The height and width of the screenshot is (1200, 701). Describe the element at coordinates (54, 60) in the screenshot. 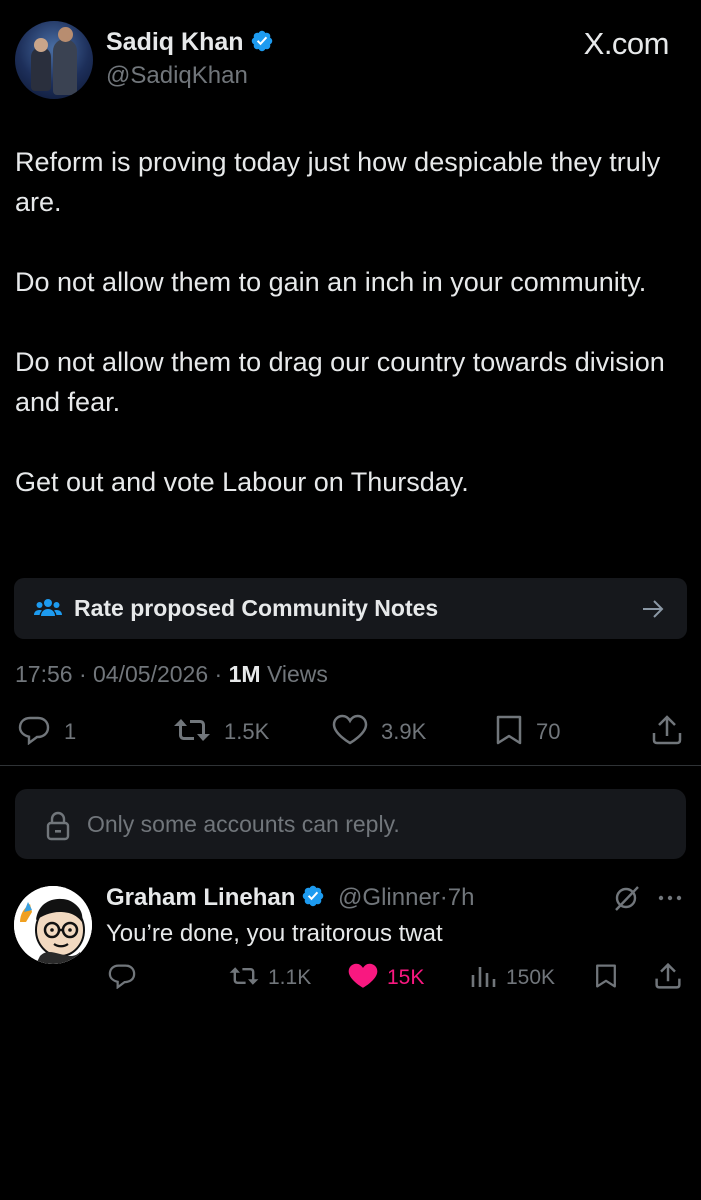

I see `author-avatar` at that location.